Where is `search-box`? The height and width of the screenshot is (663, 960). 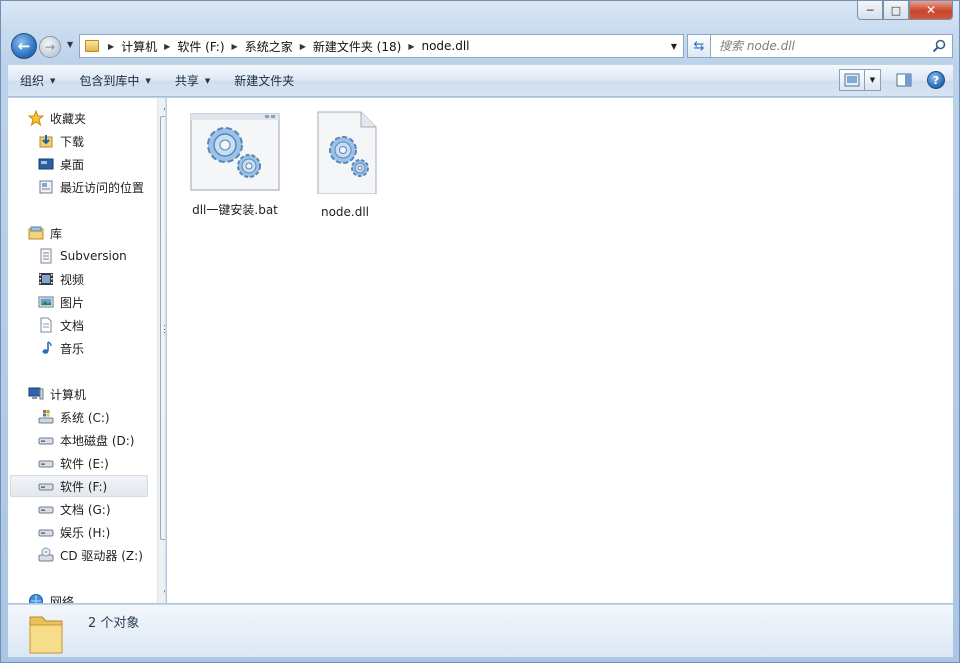 search-box is located at coordinates (831, 46).